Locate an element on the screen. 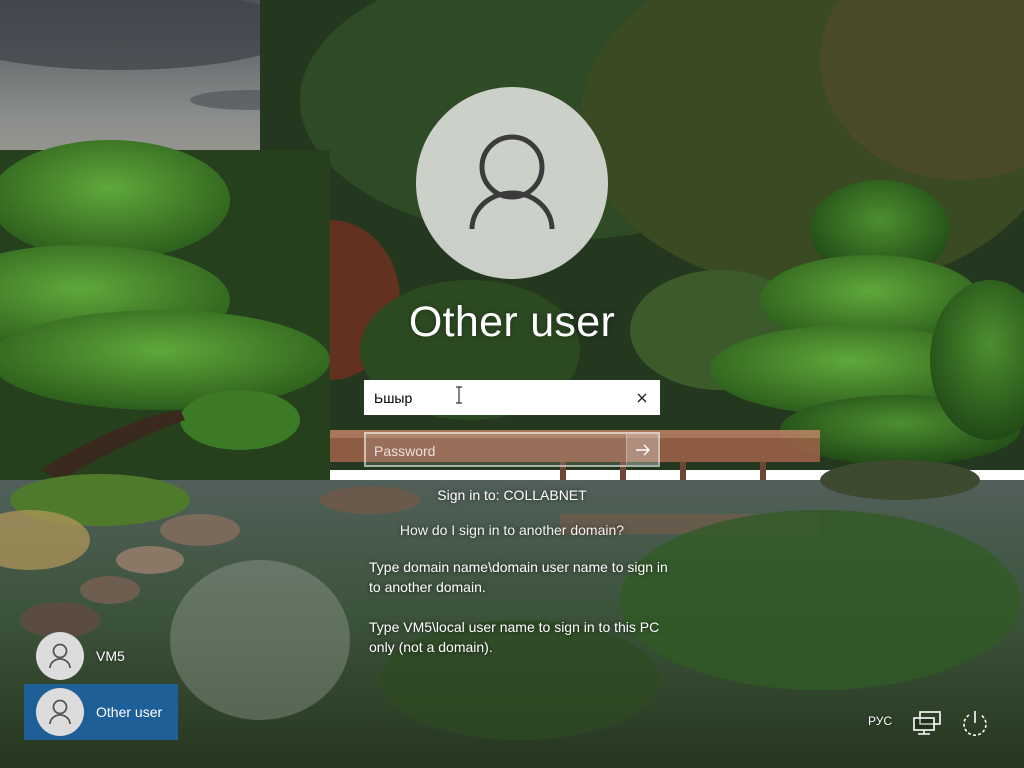  user-name-title: Other user is located at coordinates (512, 322).